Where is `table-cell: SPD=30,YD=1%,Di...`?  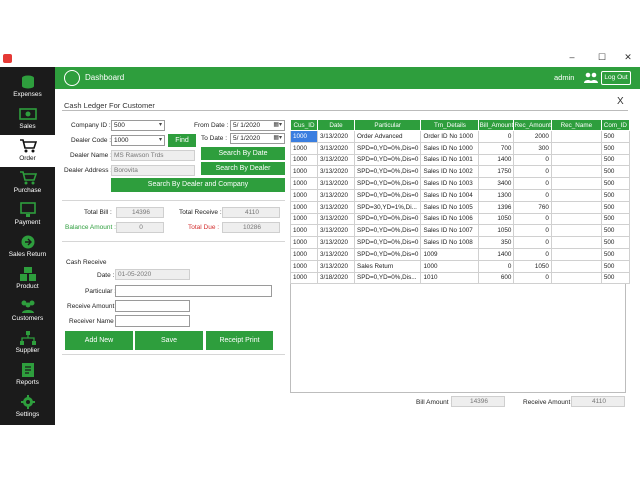 table-cell: SPD=30,YD=1%,Di... is located at coordinates (387, 207).